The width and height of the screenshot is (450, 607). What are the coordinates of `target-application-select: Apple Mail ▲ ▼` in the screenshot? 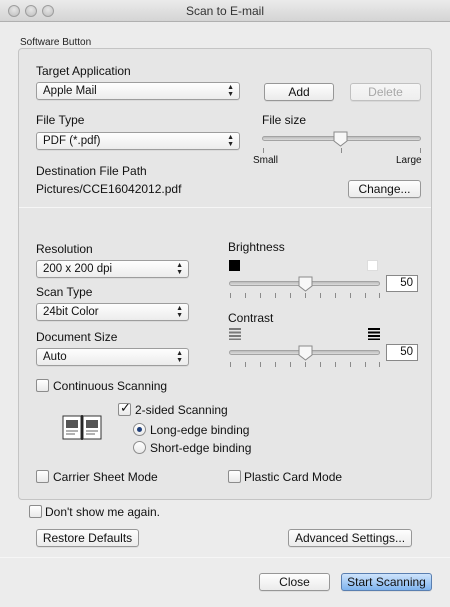 It's located at (138, 91).